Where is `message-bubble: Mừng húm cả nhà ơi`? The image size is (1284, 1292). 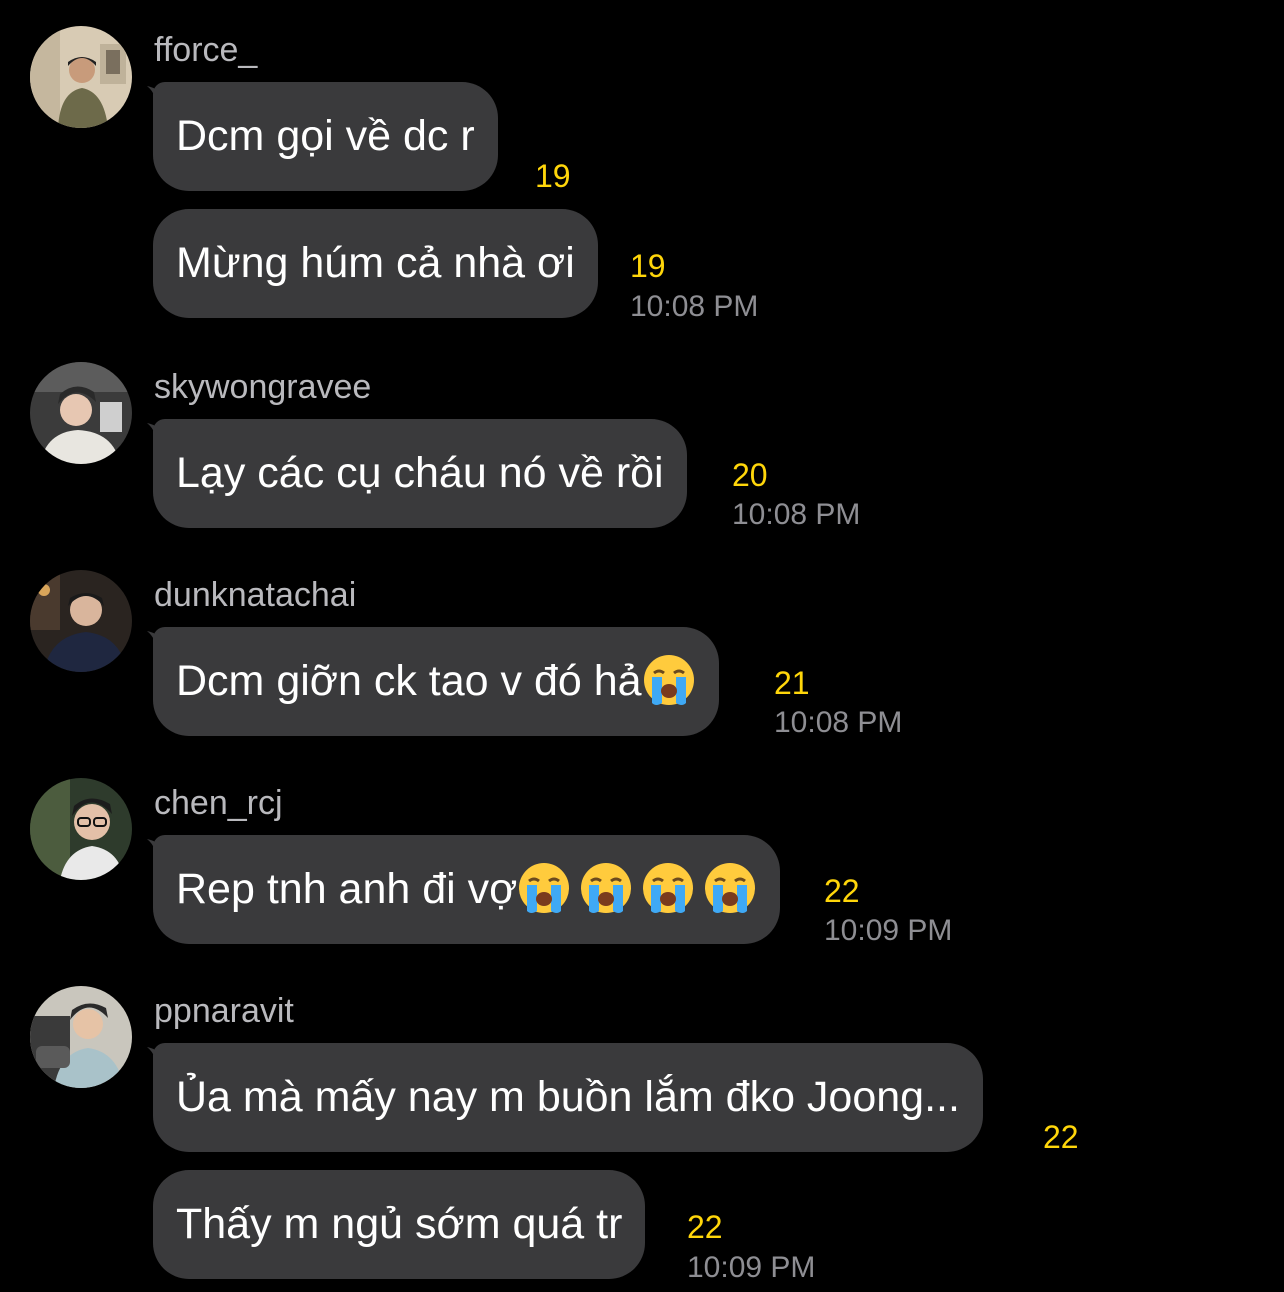
message-bubble: Mừng húm cả nhà ơi is located at coordinates (375, 263).